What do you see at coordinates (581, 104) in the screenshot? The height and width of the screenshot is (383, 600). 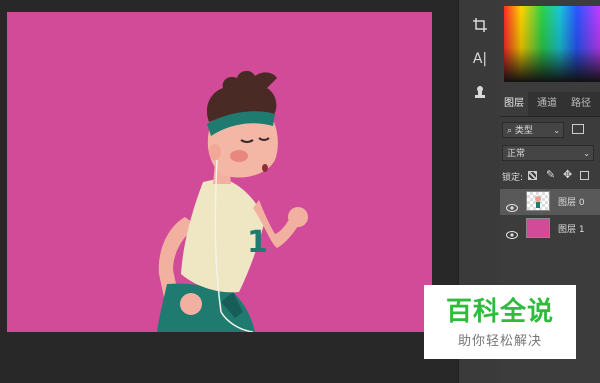 I see `tab-paths: 路径` at bounding box center [581, 104].